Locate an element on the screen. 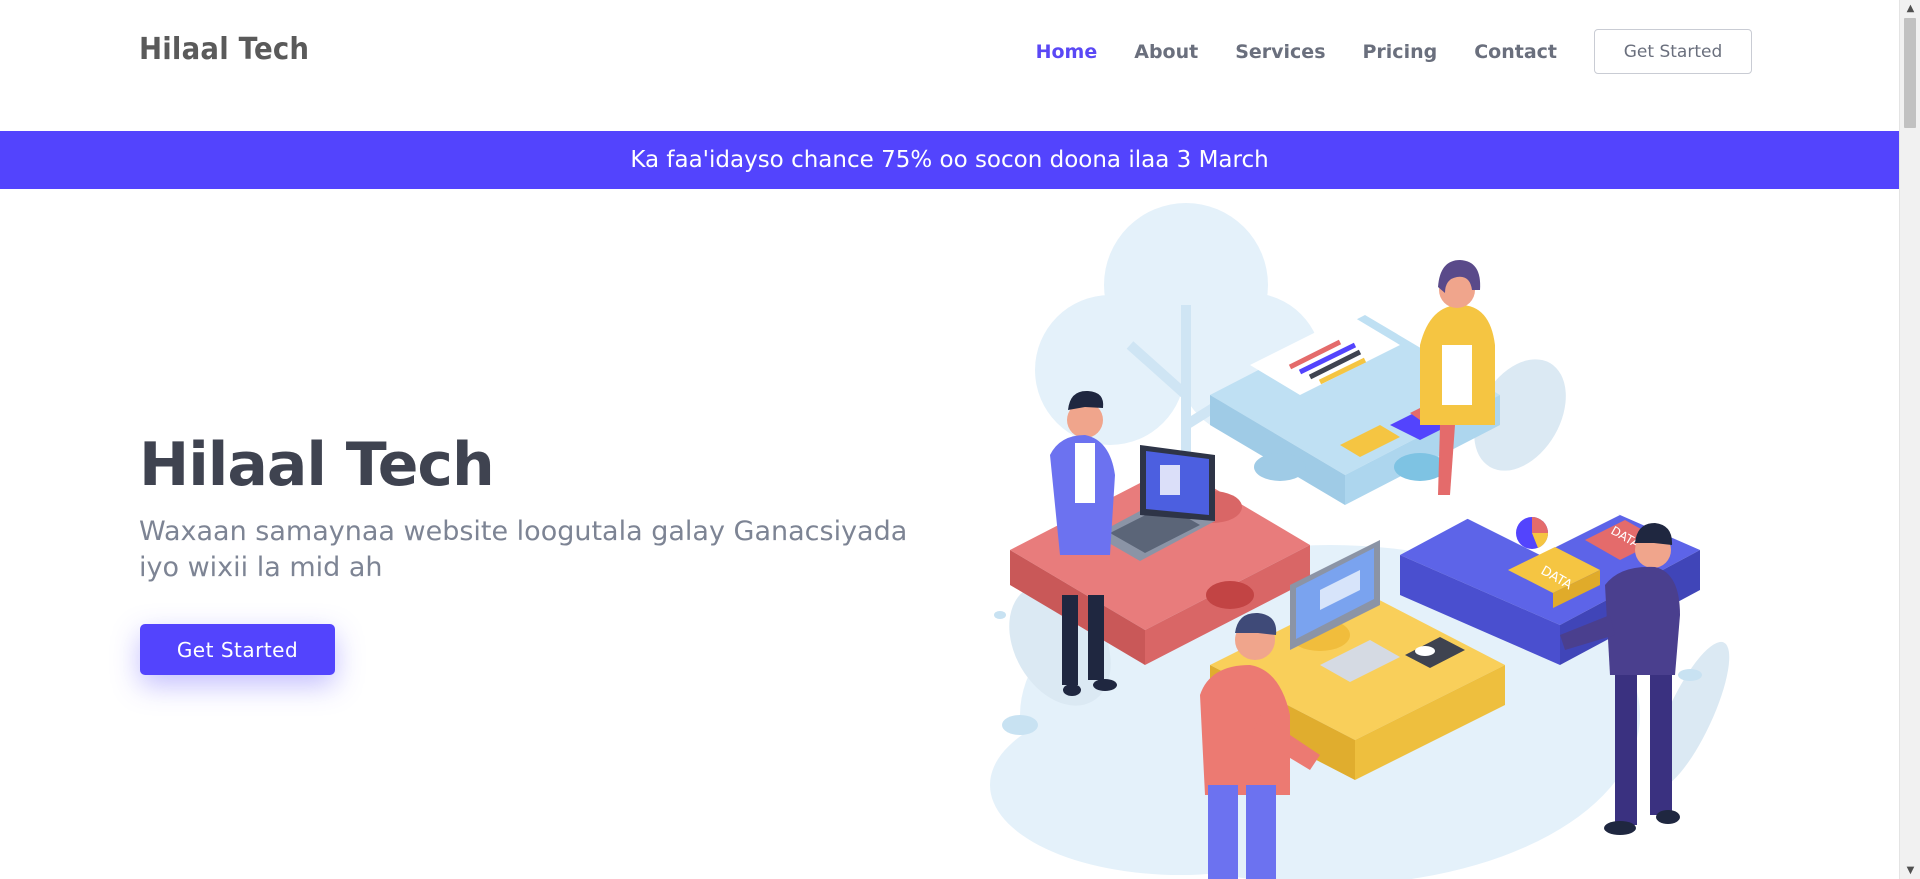  hero-title: Hilaal Tech is located at coordinates (317, 465).